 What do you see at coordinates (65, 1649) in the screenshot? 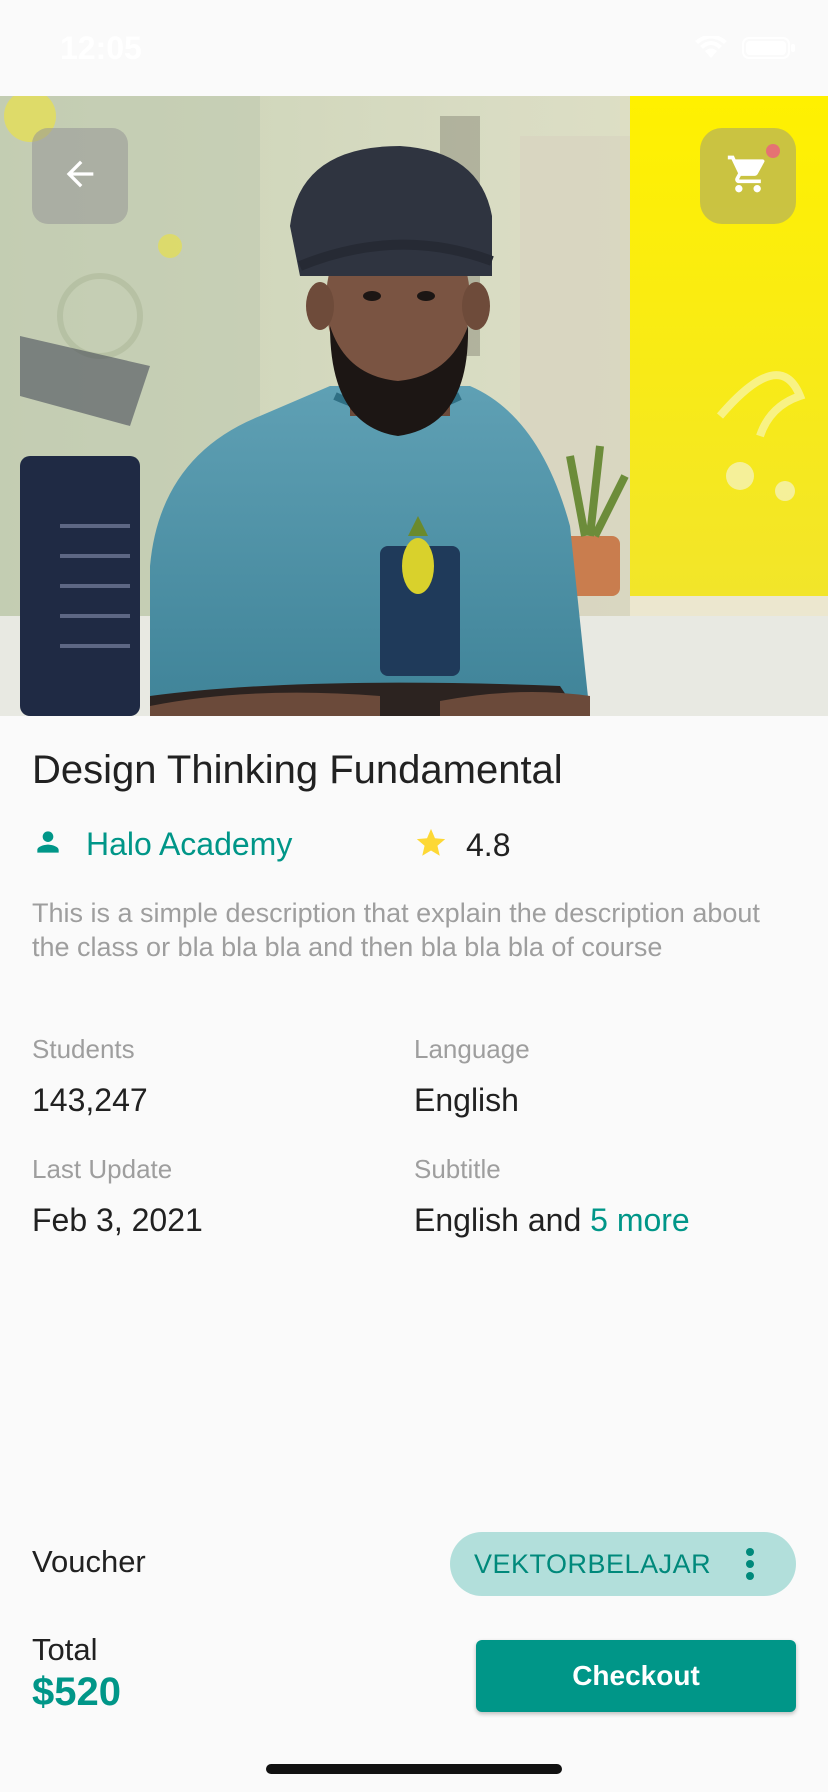
I see `total-label: Total` at bounding box center [65, 1649].